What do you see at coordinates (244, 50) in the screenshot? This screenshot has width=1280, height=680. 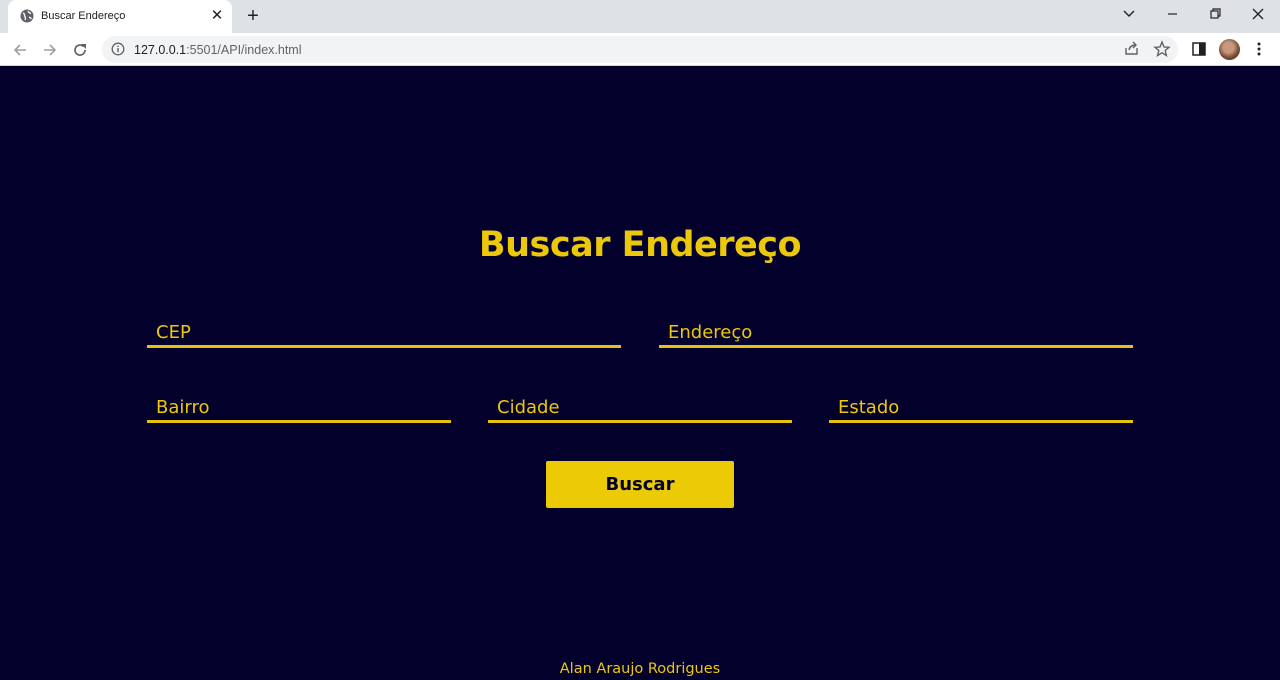 I see `url-path: :5501/API/index.html` at bounding box center [244, 50].